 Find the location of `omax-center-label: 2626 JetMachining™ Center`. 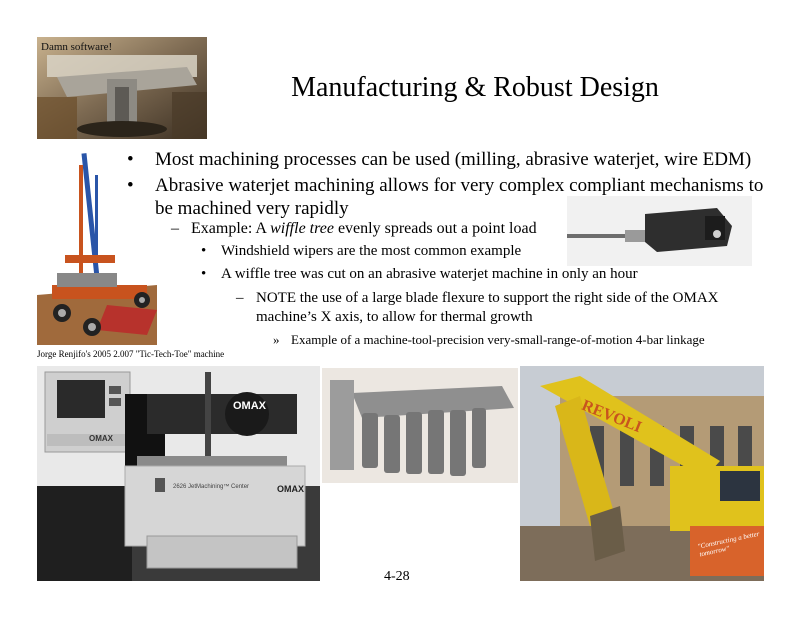

omax-center-label: 2626 JetMachining™ Center is located at coordinates (211, 487).